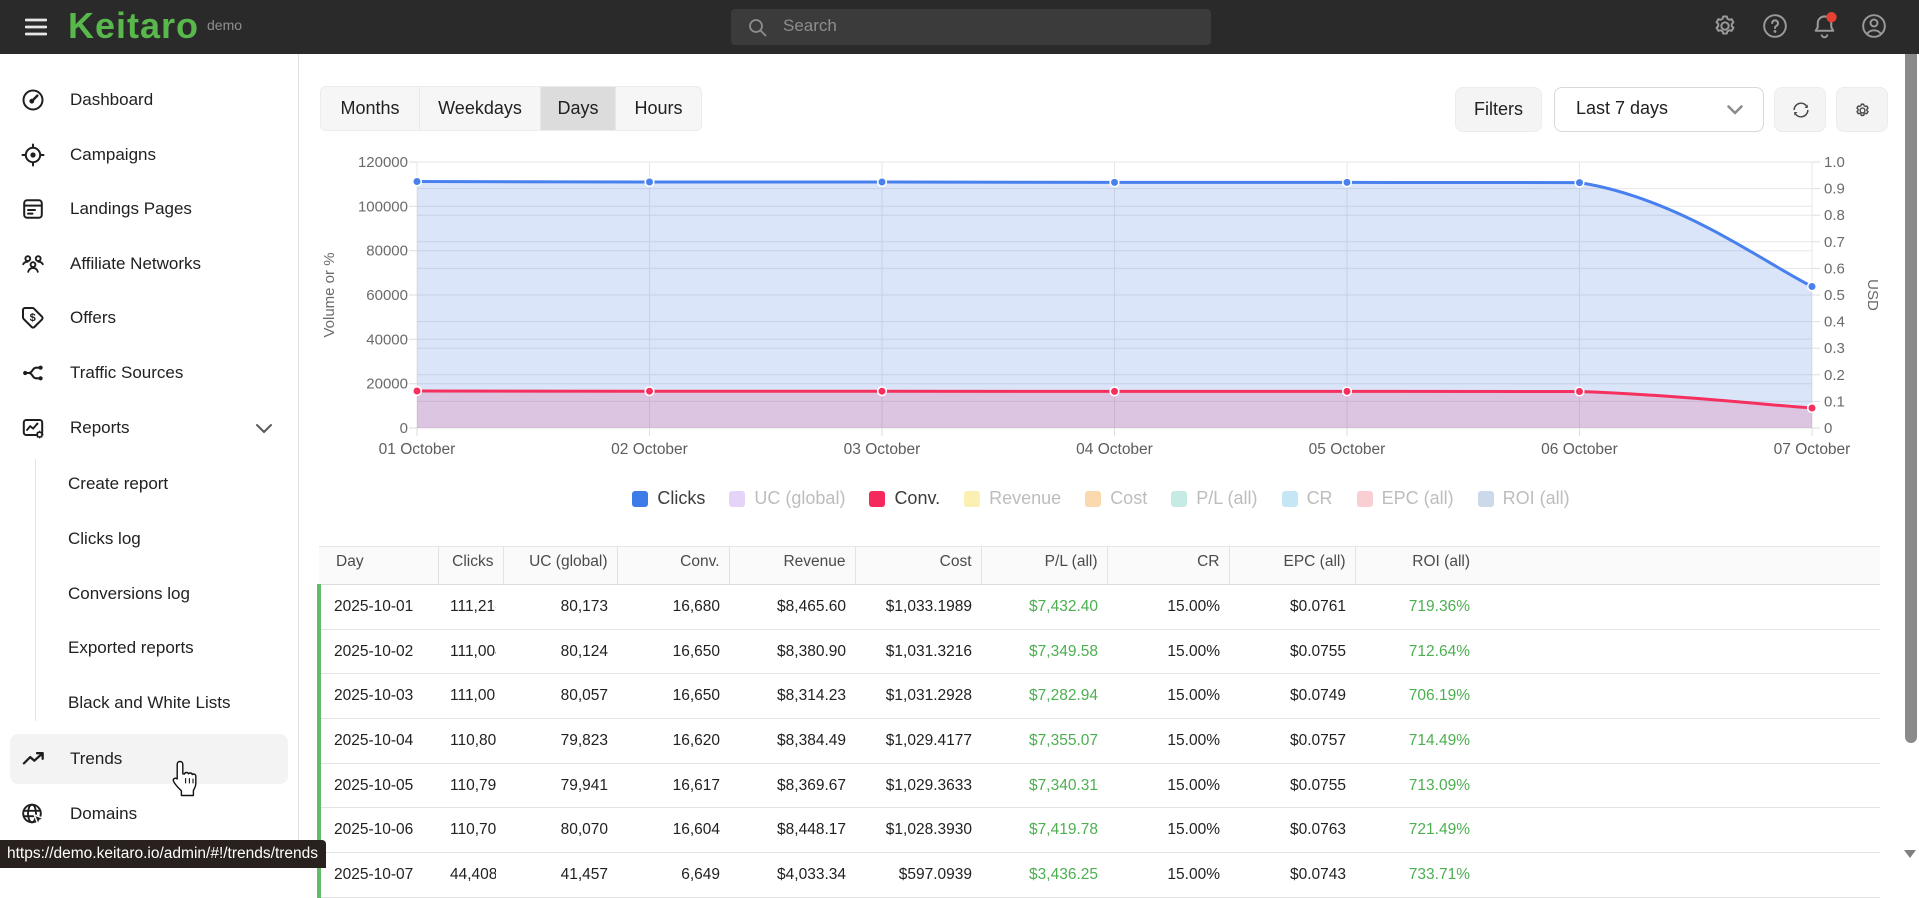 The height and width of the screenshot is (898, 1919). Describe the element at coordinates (387, 339) in the screenshot. I see `svg-text: 40000` at that location.